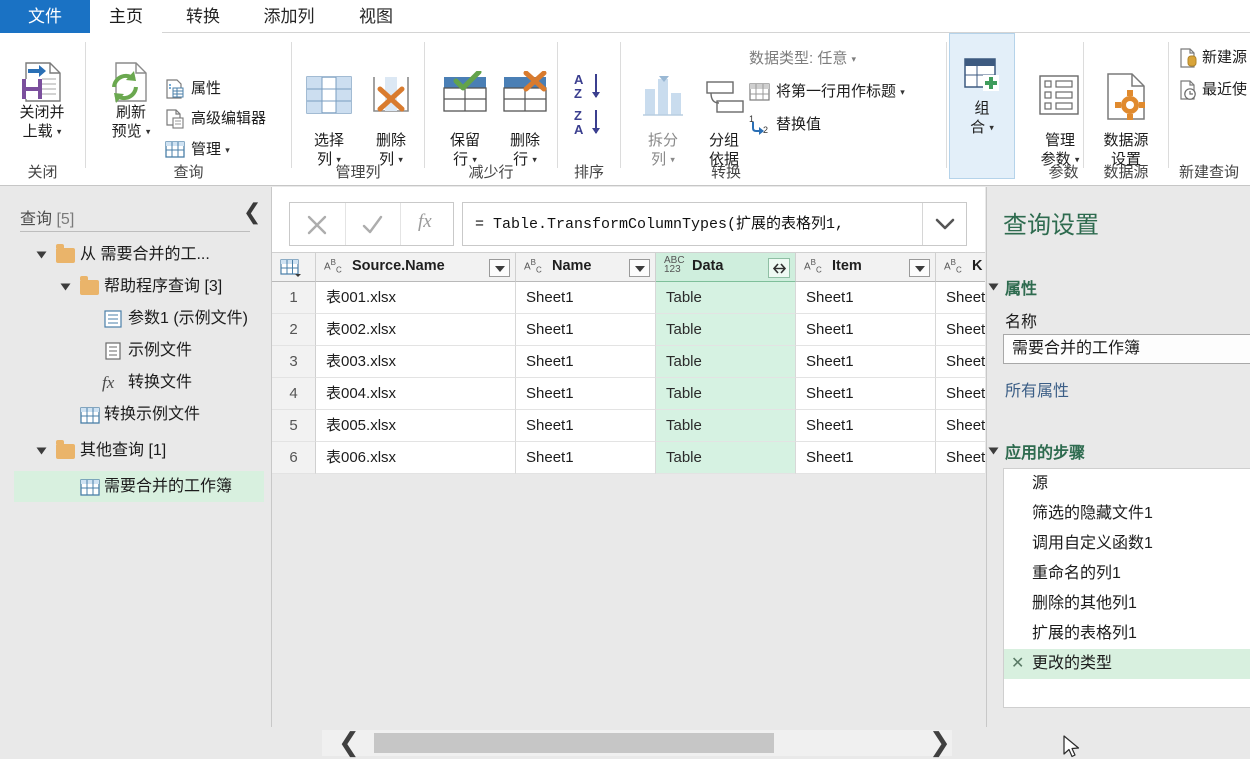 This screenshot has width=1250, height=759. Describe the element at coordinates (210, 150) in the screenshot. I see `manage-button: 管理 ▾` at that location.